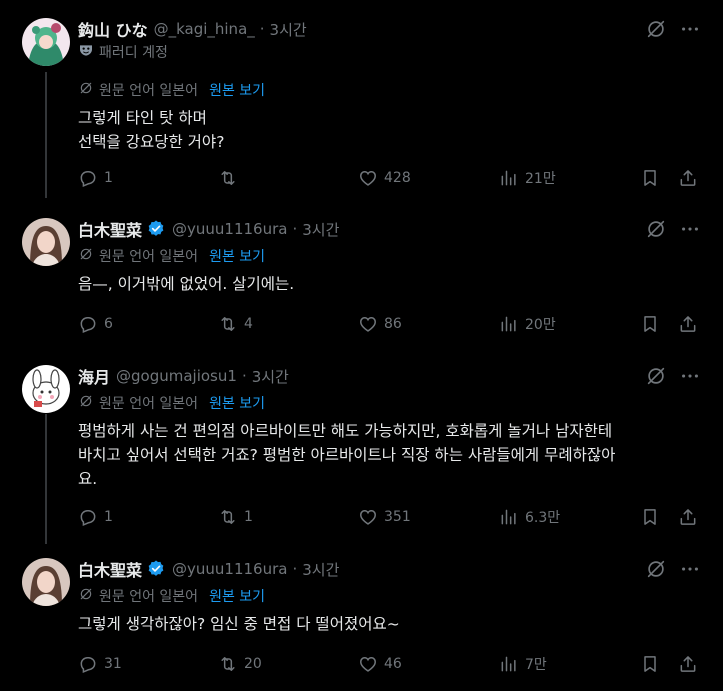 The width and height of the screenshot is (723, 691). I want to click on repost-count: 1, so click(248, 517).